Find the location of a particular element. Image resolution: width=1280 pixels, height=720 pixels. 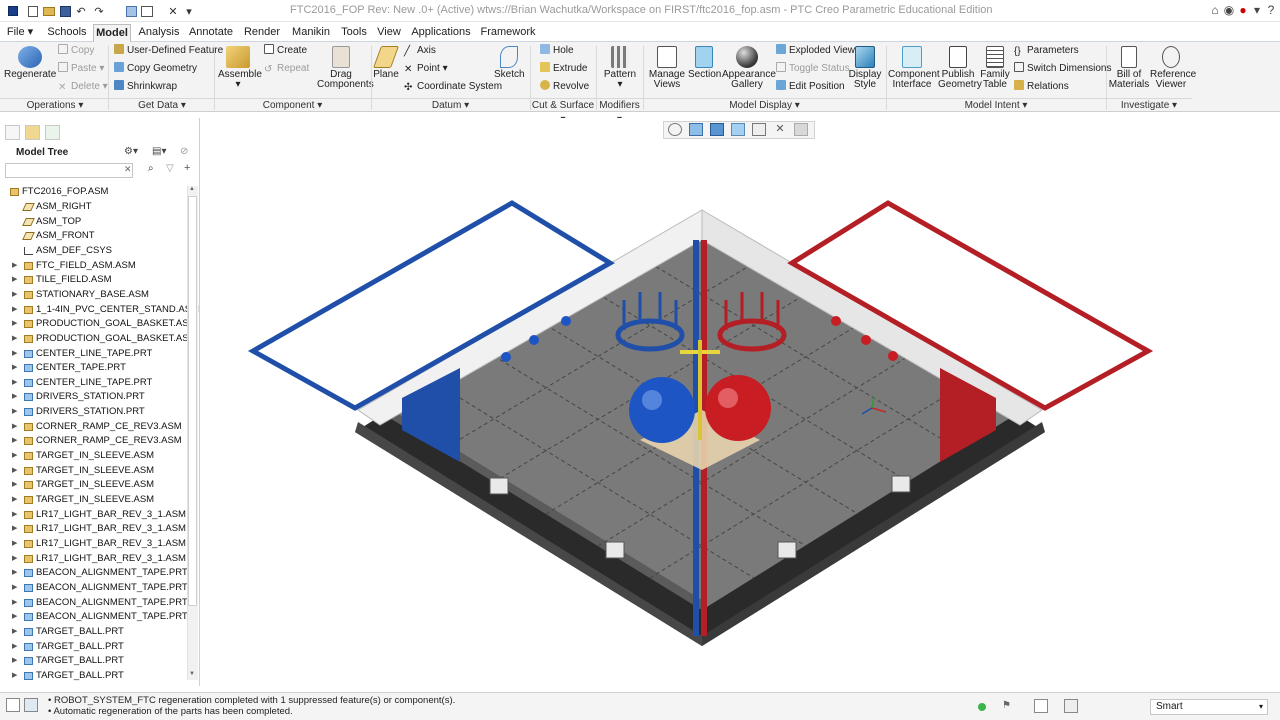

tree-item: ▶ STATIONARY_BASE.ASM is located at coordinates (93, 295).